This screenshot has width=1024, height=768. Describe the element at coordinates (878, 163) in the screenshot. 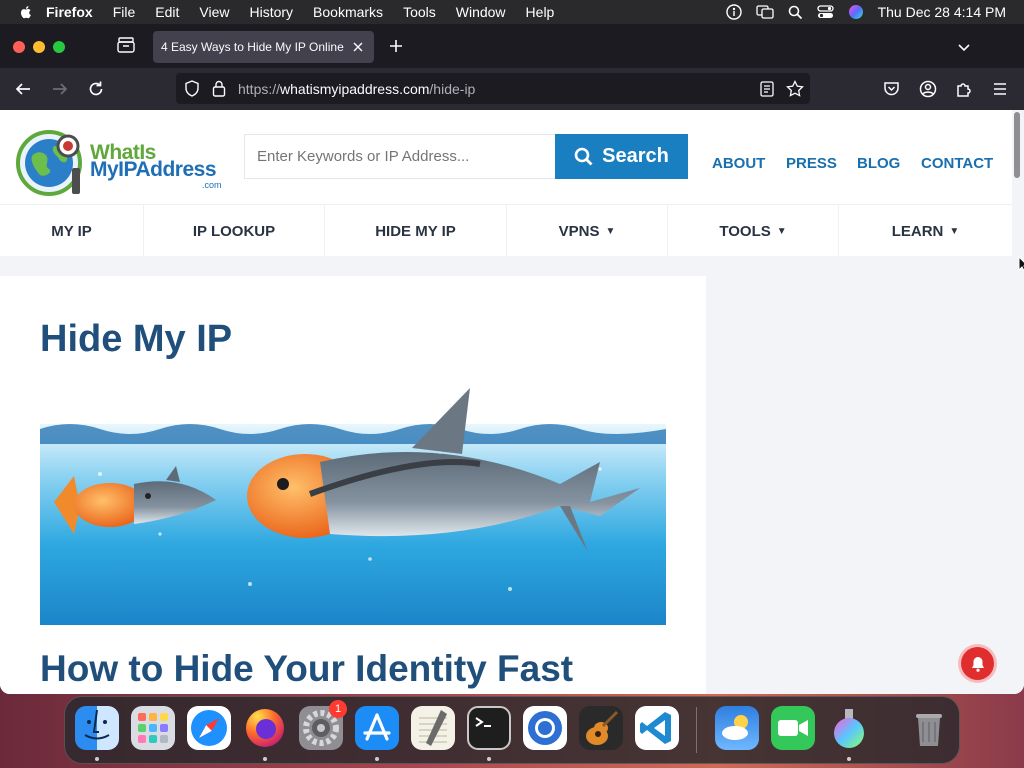

I see `link-blog: BLOG` at that location.